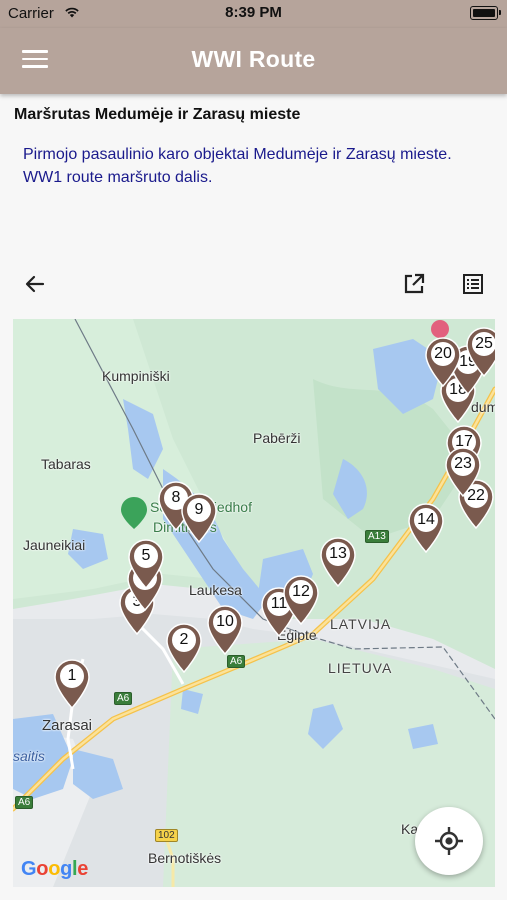 The height and width of the screenshot is (900, 507). I want to click on route-marker-2: 2, so click(184, 648).